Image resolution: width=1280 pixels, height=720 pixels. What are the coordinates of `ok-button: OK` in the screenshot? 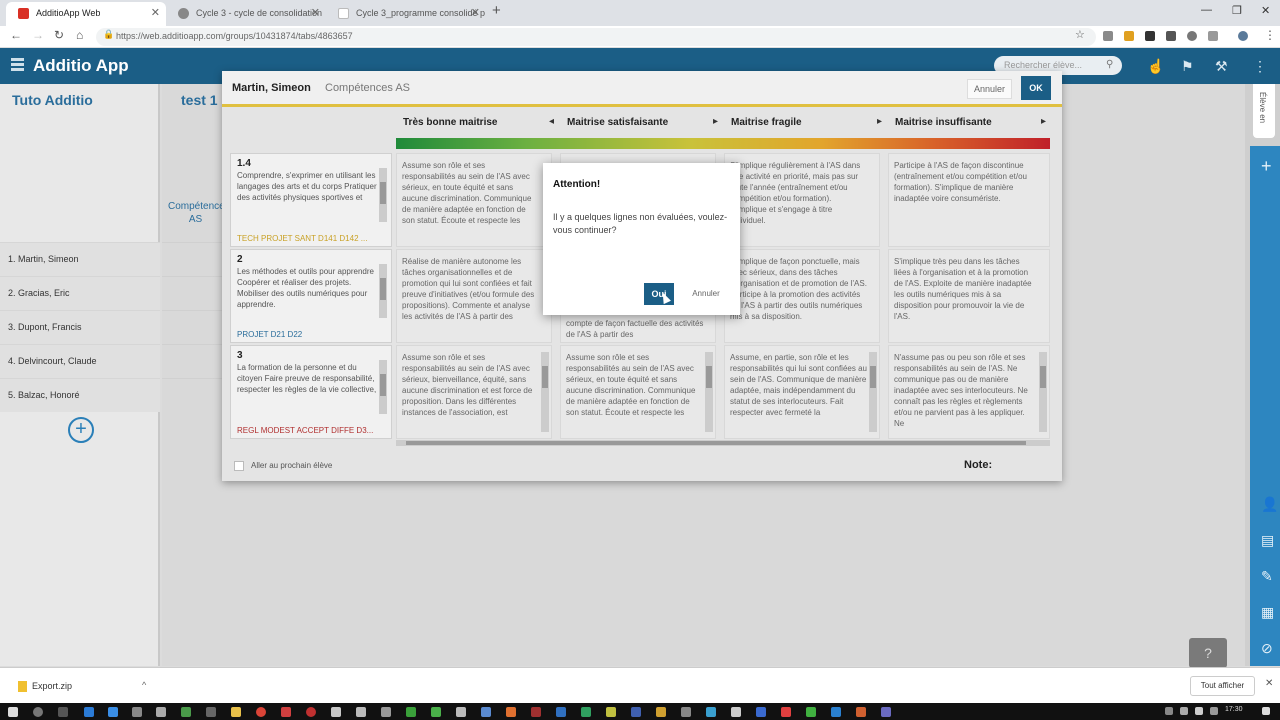 It's located at (1036, 88).